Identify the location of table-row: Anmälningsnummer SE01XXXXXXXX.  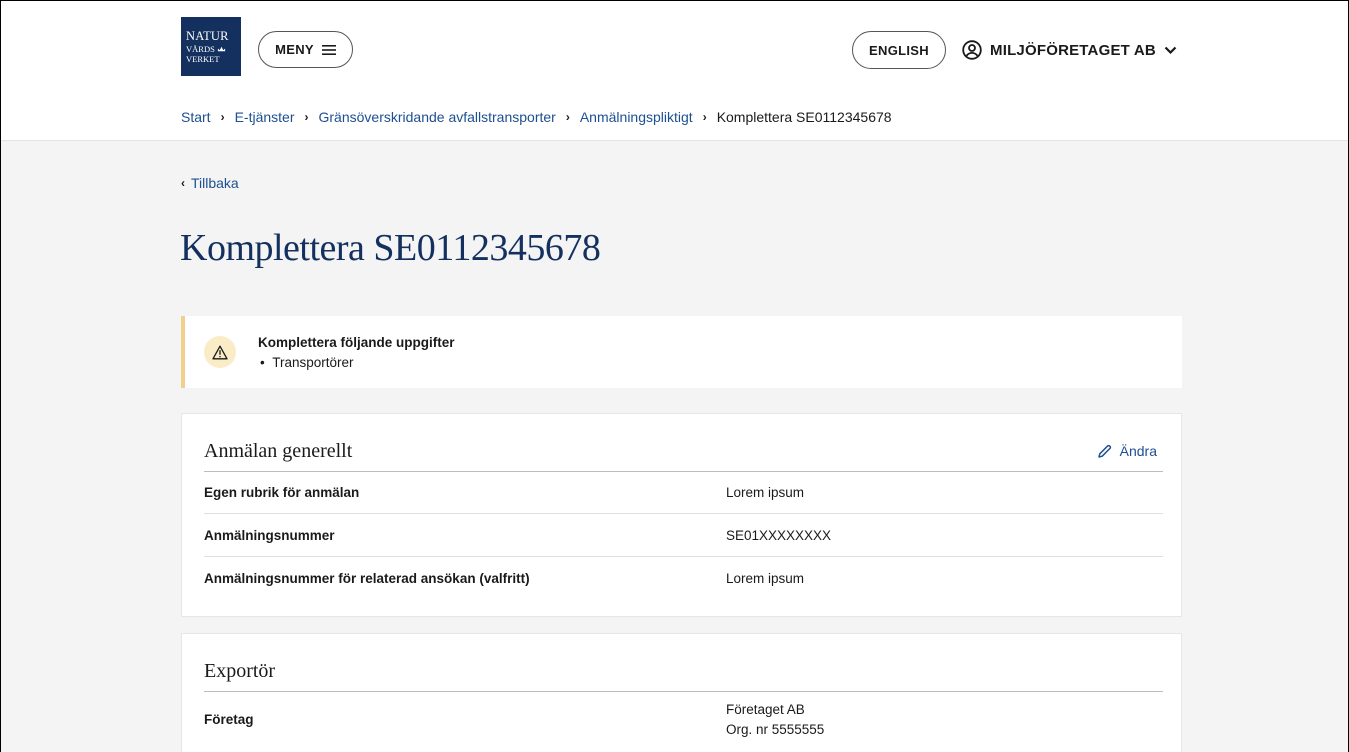
(683, 536).